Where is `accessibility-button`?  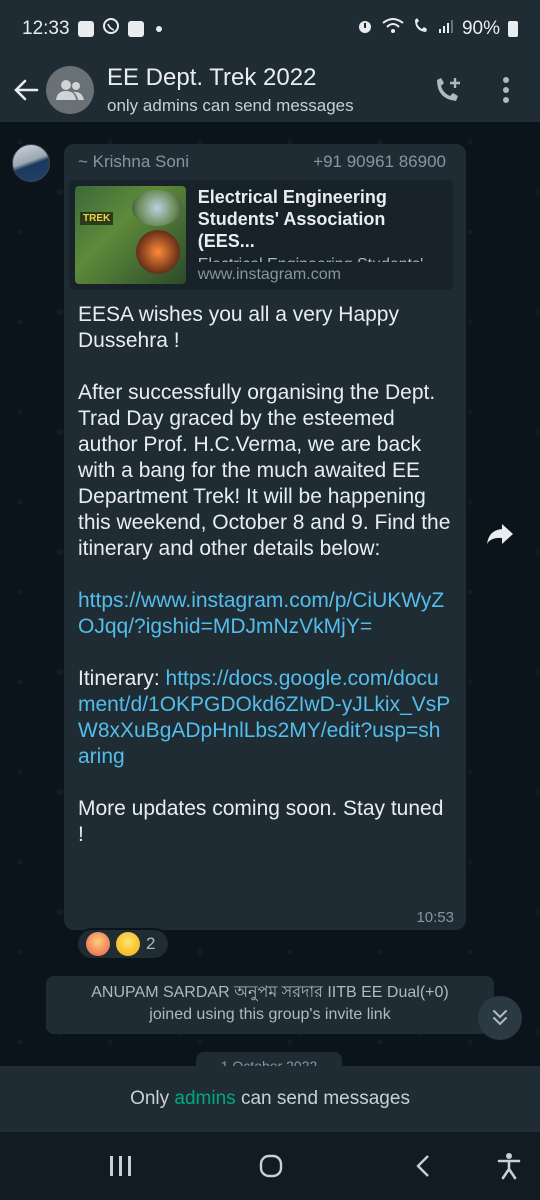 accessibility-button is located at coordinates (509, 1166).